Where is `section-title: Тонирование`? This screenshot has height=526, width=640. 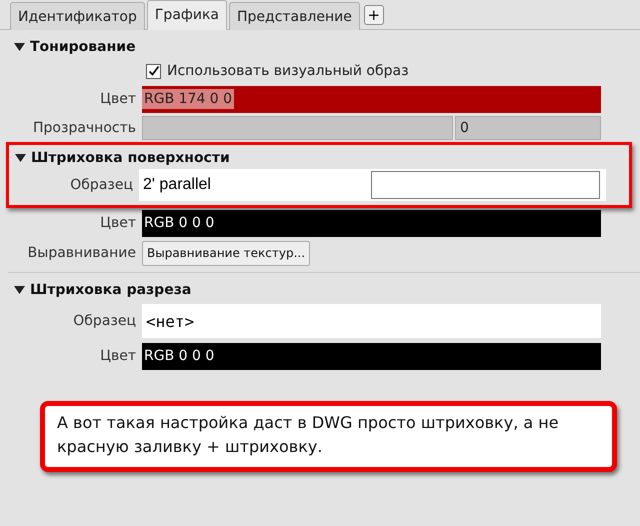
section-title: Тонирование is located at coordinates (83, 47).